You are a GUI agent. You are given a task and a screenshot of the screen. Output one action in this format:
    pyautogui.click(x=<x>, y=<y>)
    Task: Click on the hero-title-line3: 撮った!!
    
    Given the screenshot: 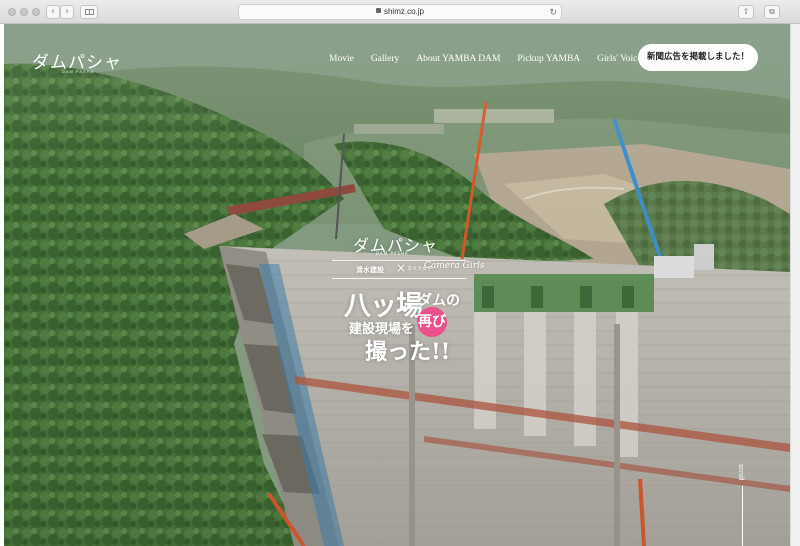 What is the action you would take?
    pyautogui.click(x=408, y=352)
    